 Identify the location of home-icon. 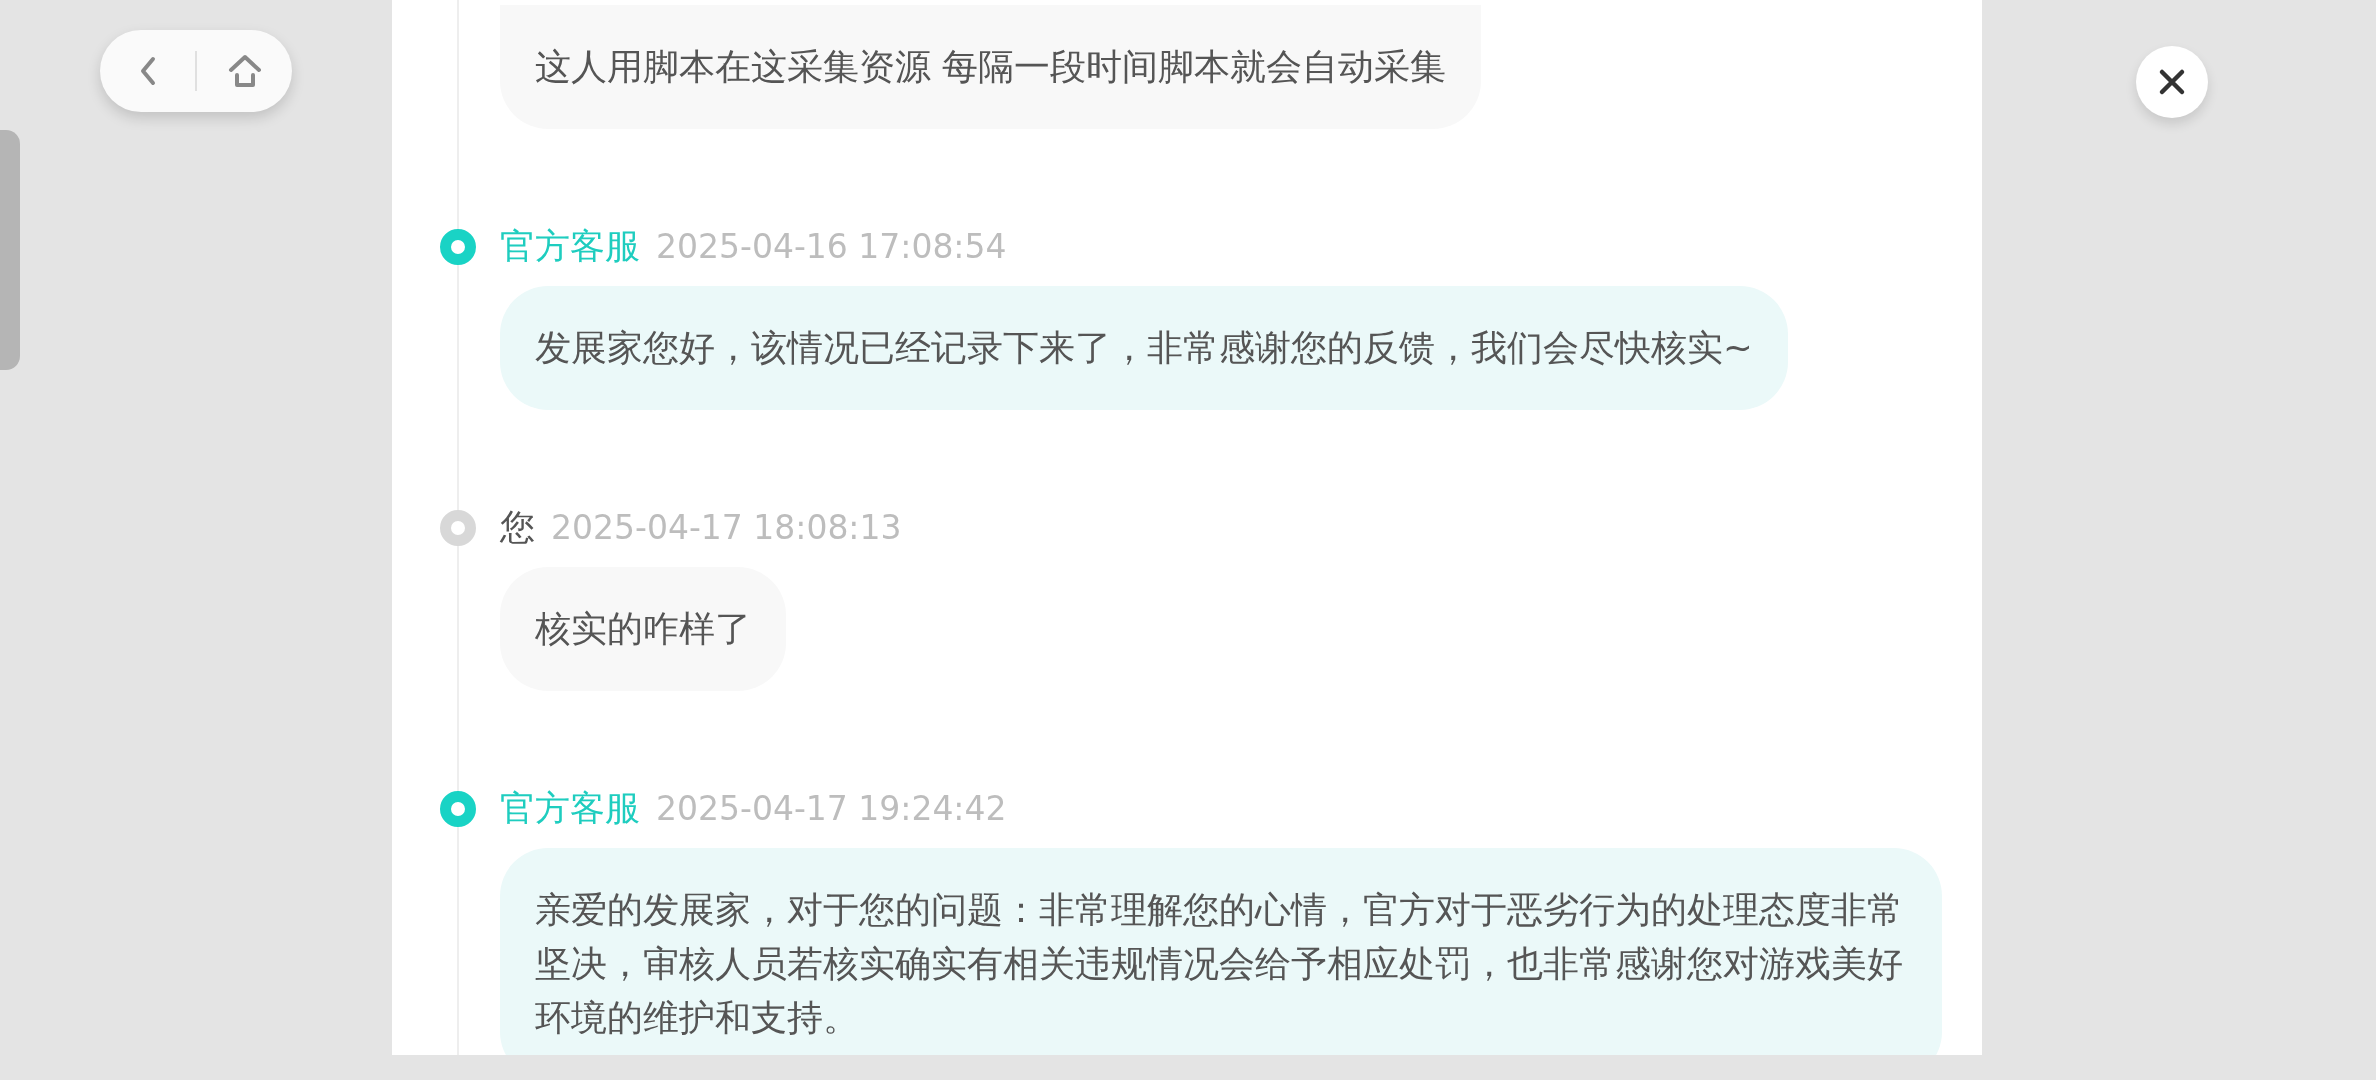
(244, 71).